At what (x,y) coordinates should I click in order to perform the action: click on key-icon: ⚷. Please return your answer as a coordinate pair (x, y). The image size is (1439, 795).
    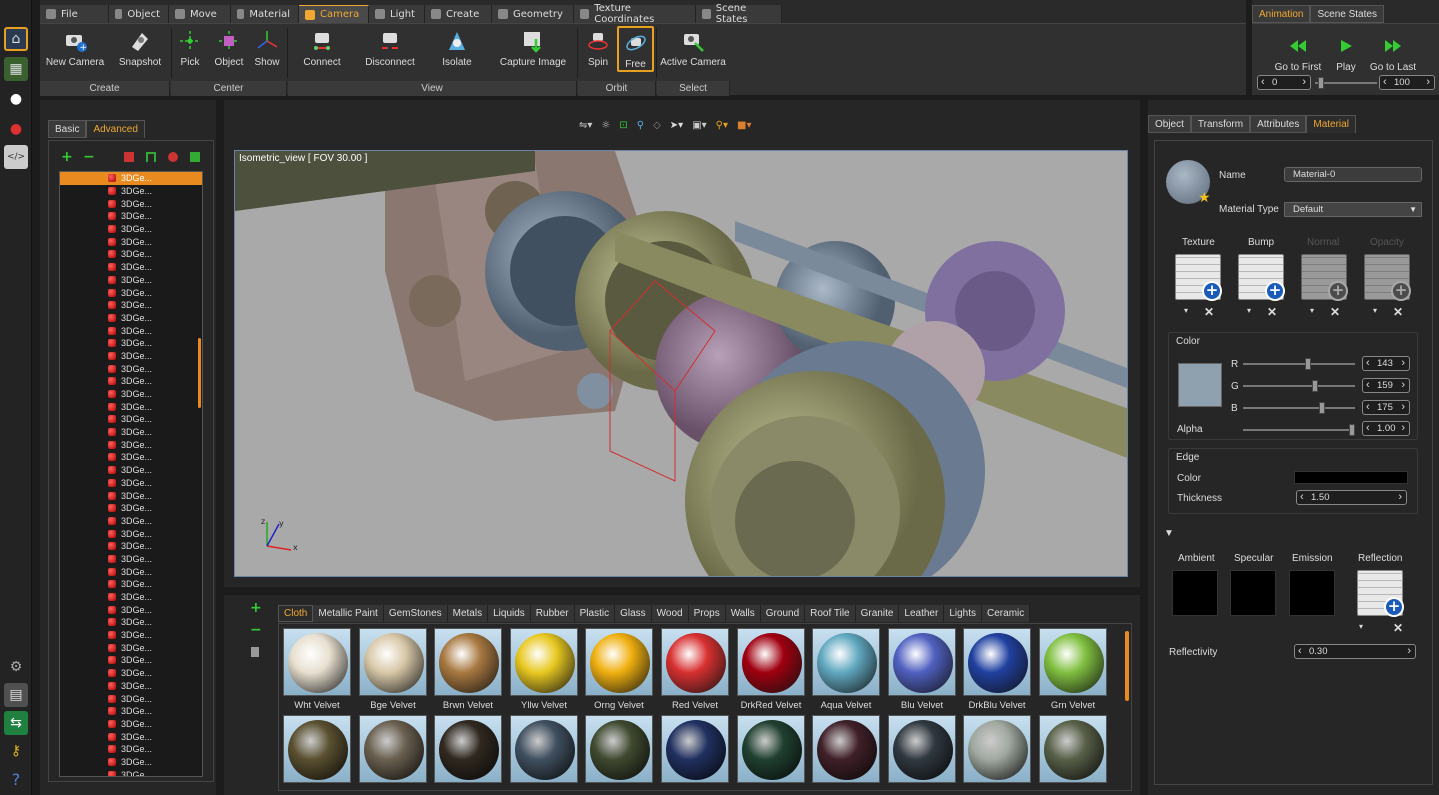
    Looking at the image, I should click on (16, 751).